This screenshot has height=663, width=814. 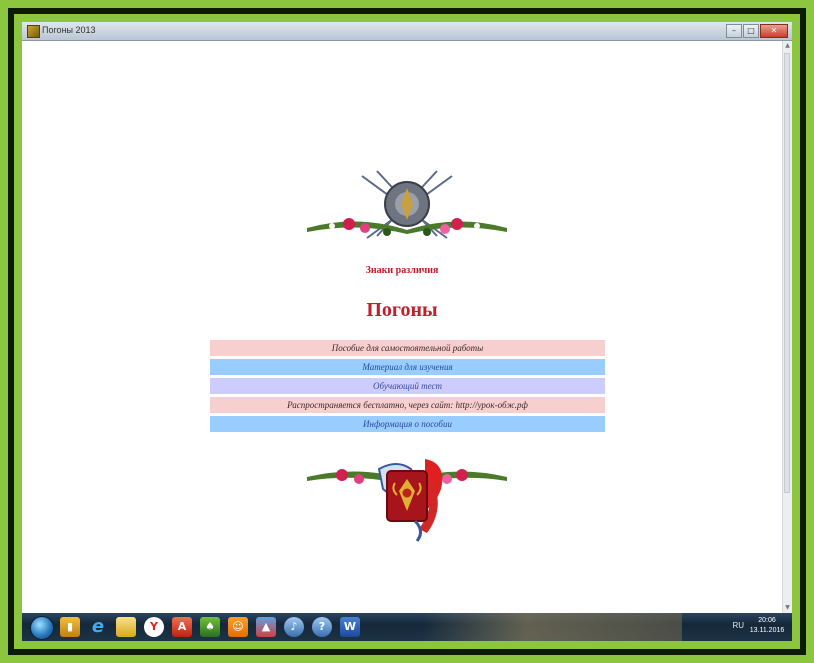 What do you see at coordinates (154, 627) in the screenshot?
I see `yandex-browser-icon: Y` at bounding box center [154, 627].